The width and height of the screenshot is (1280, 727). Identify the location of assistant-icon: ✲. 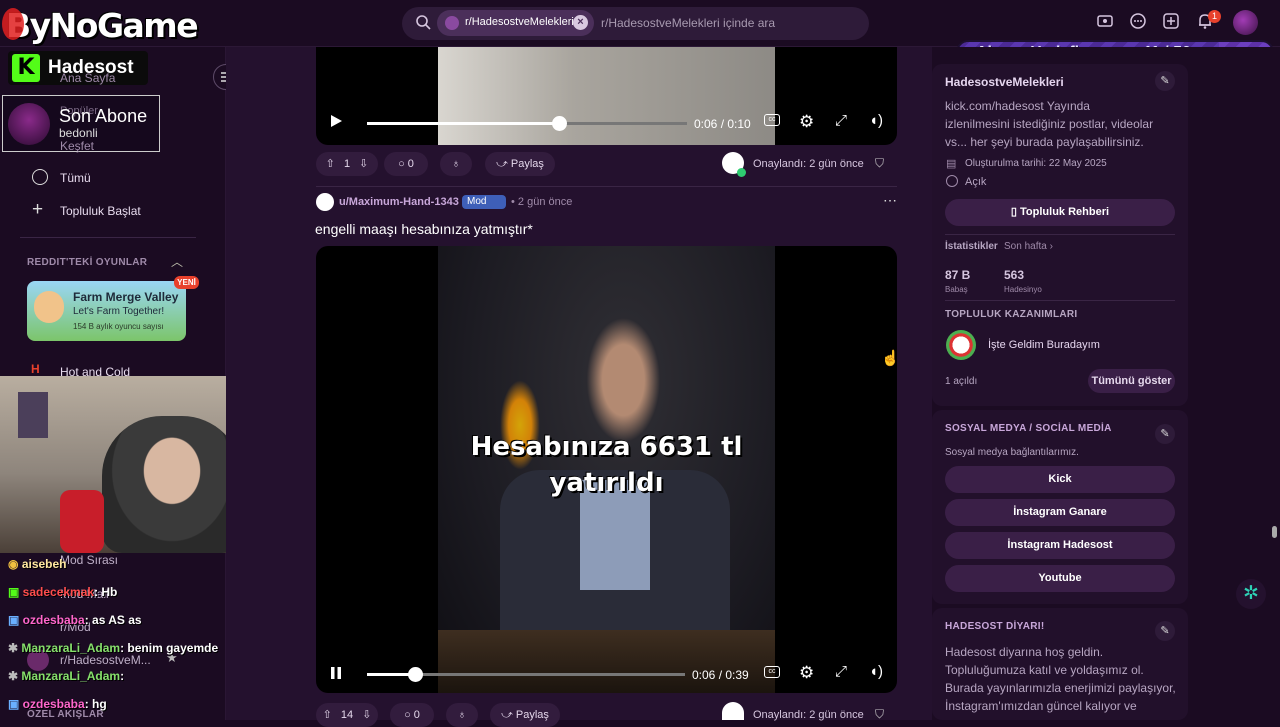
(1251, 594).